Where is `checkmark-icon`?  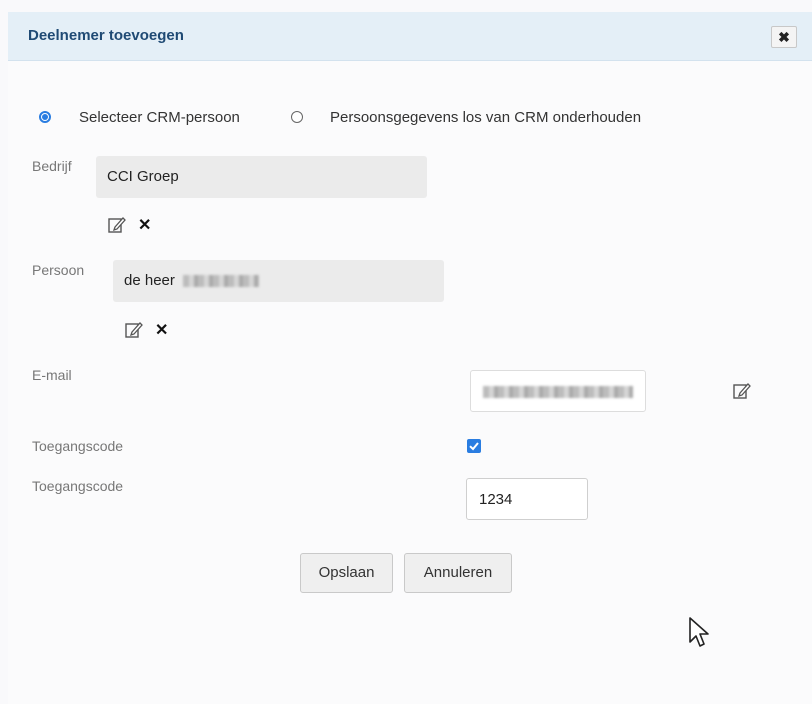 checkmark-icon is located at coordinates (474, 446).